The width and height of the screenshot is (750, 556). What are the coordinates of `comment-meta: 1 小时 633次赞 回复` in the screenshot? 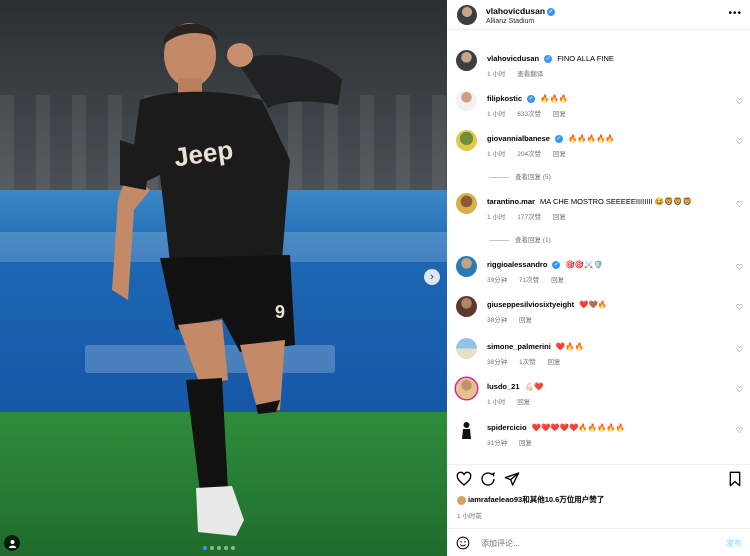 It's located at (531, 113).